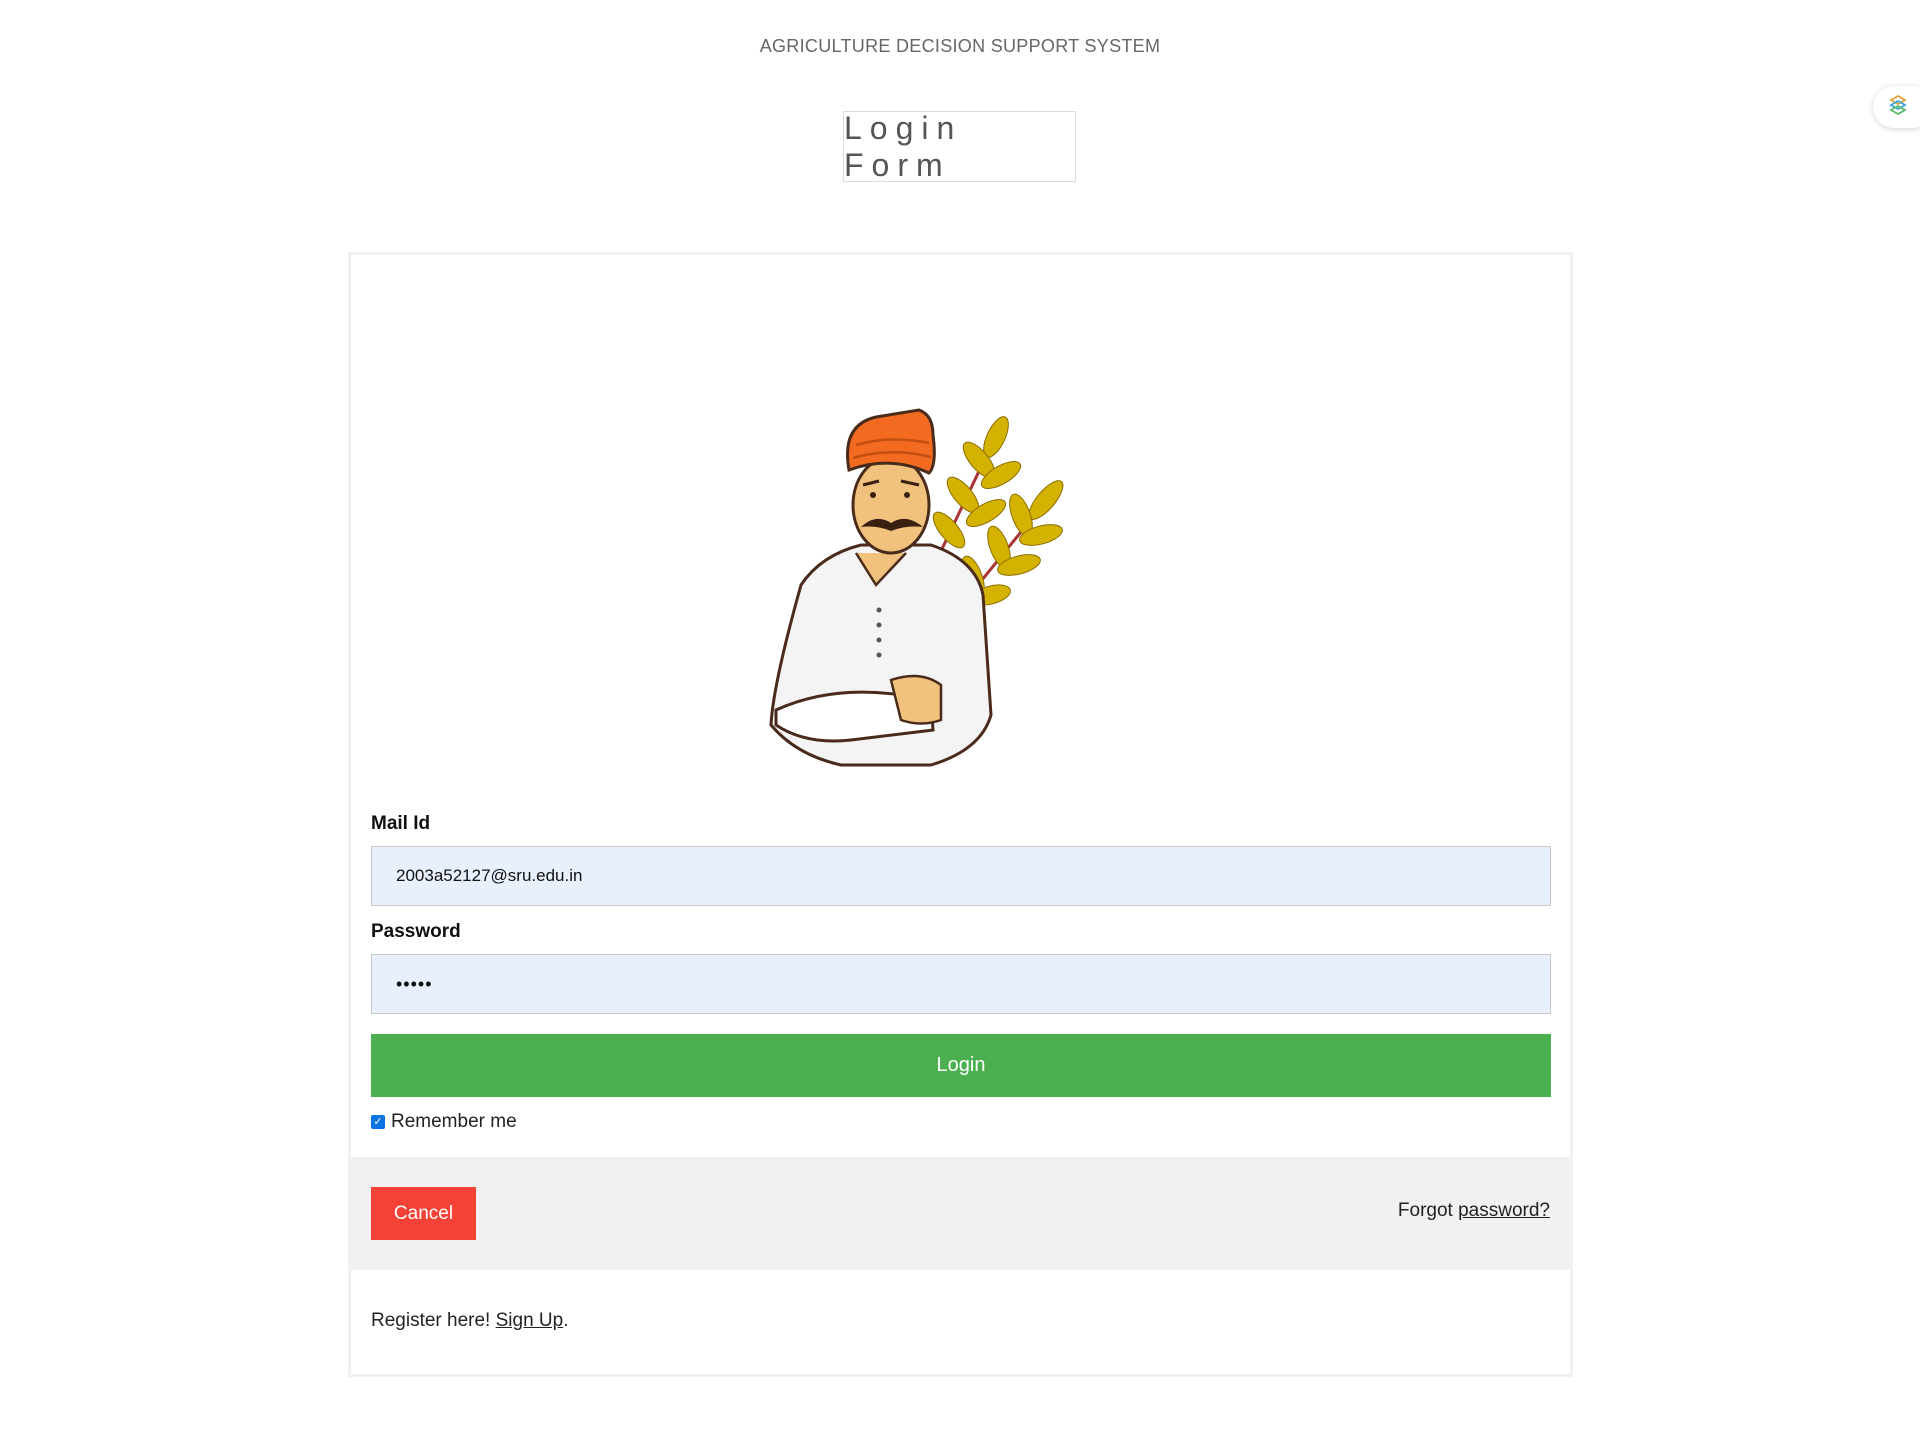 This screenshot has width=1920, height=1438. I want to click on form-heading: Login Form, so click(959, 146).